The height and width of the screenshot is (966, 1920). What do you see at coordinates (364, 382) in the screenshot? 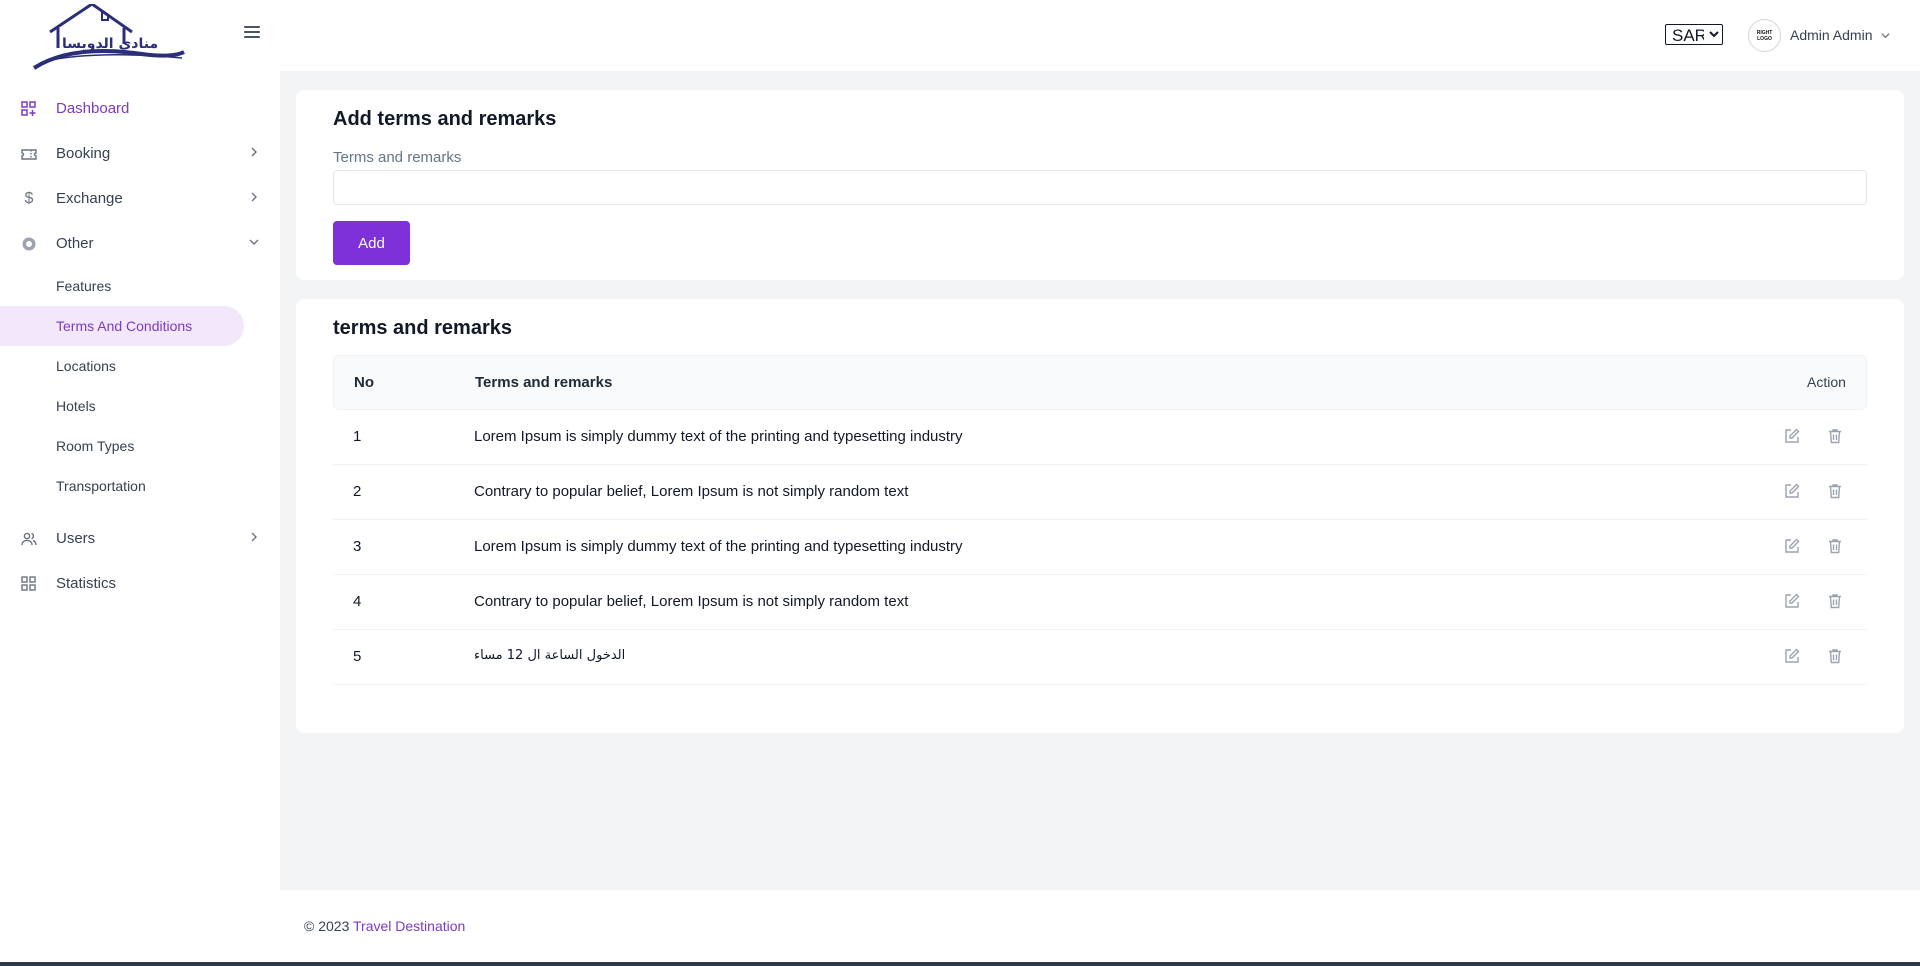
I see `column-header-no: No` at bounding box center [364, 382].